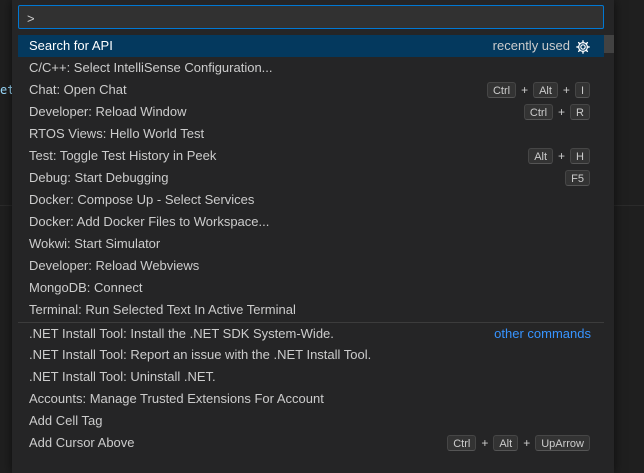 The width and height of the screenshot is (644, 473). I want to click on command-input, so click(307, 18).